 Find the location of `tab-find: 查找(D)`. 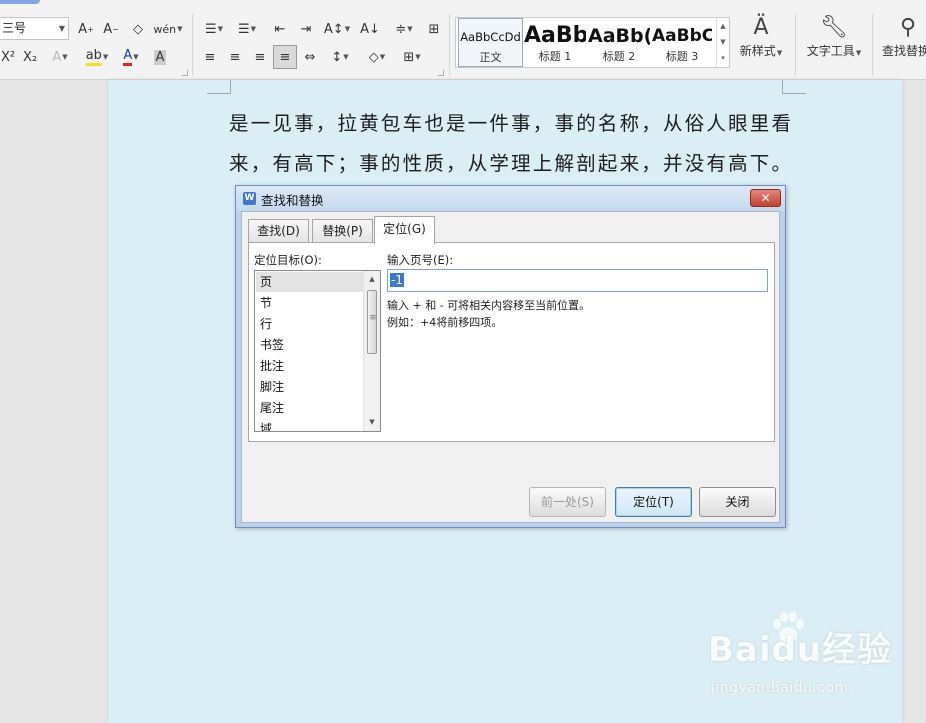

tab-find: 查找(D) is located at coordinates (278, 231).